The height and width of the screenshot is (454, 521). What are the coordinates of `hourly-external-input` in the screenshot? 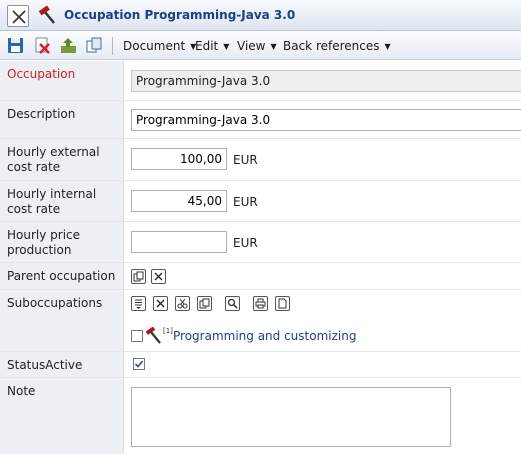 It's located at (179, 159).